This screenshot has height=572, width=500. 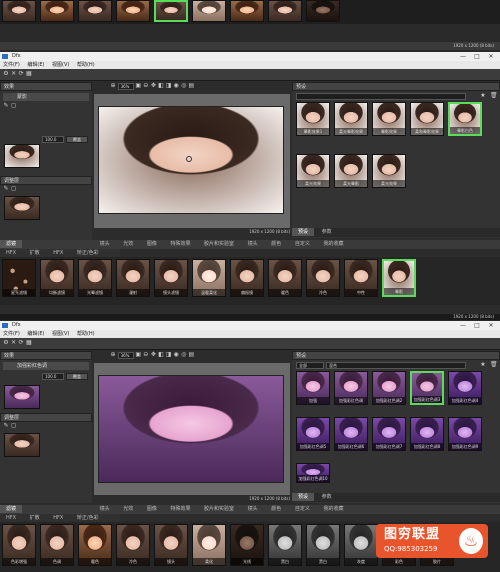 I want to click on tab-filters: 滤镜, so click(x=11, y=509).